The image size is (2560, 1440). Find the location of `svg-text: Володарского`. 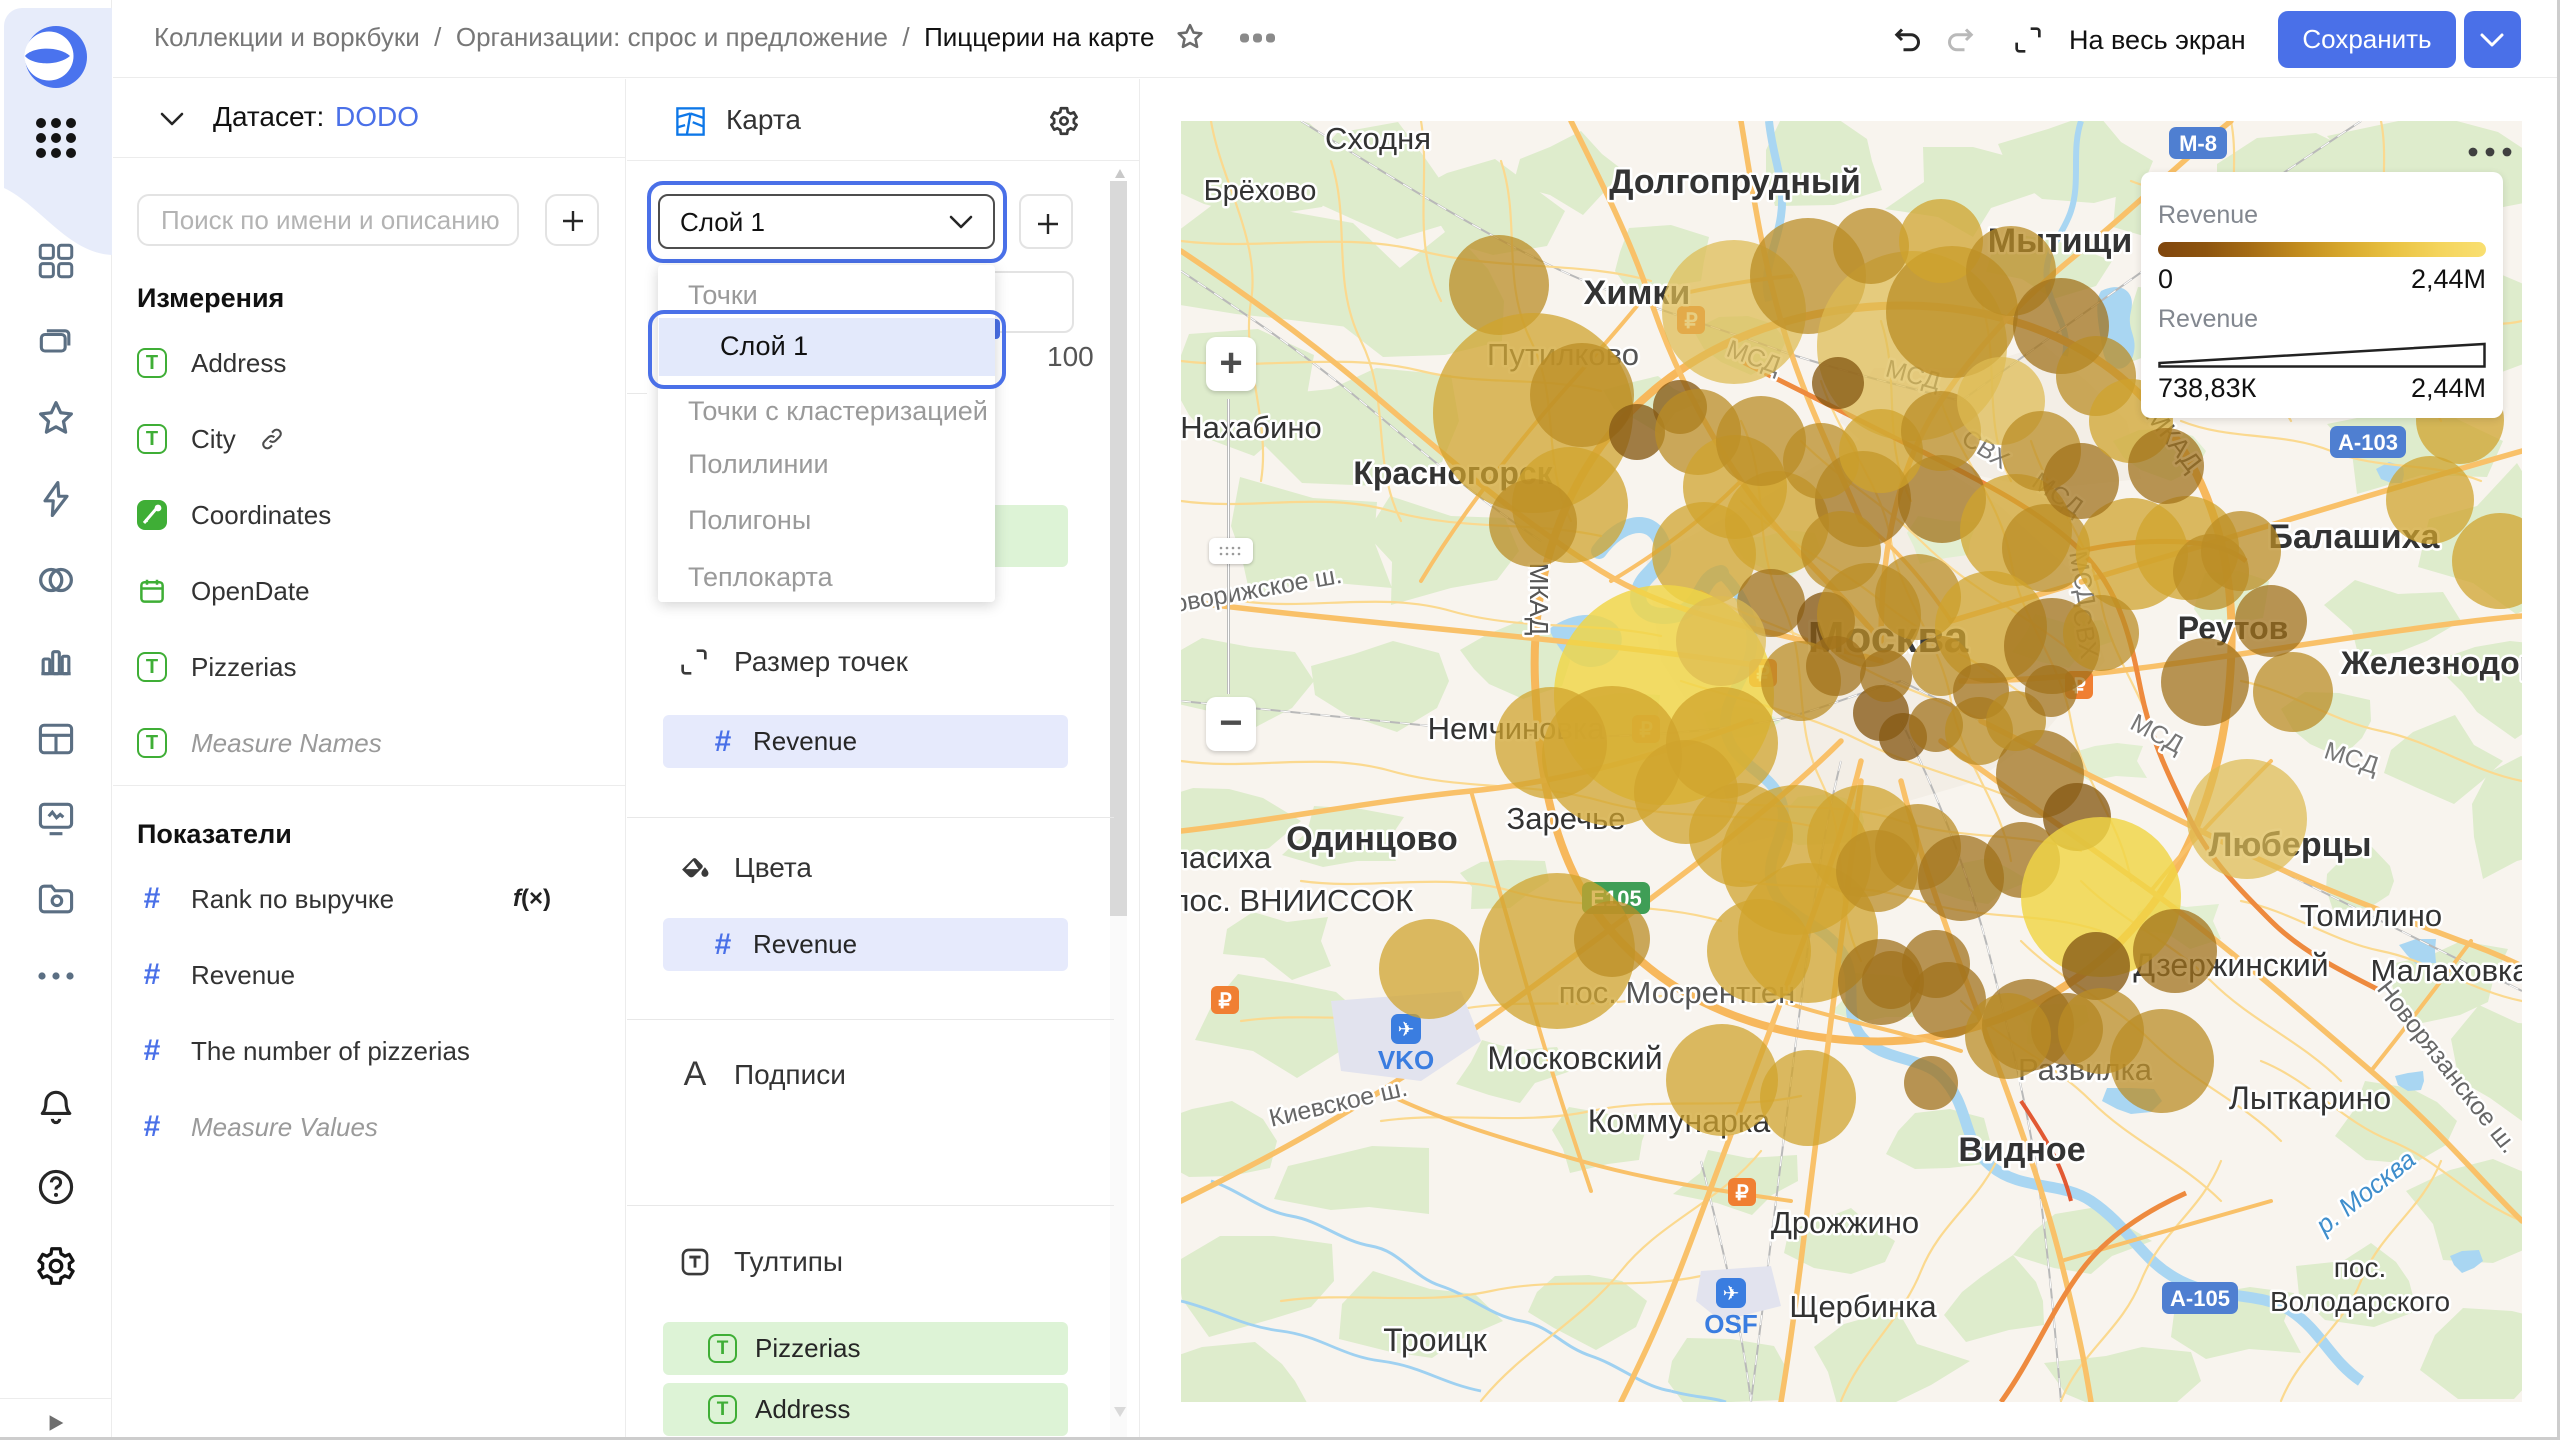

svg-text: Володарского is located at coordinates (2360, 1301).